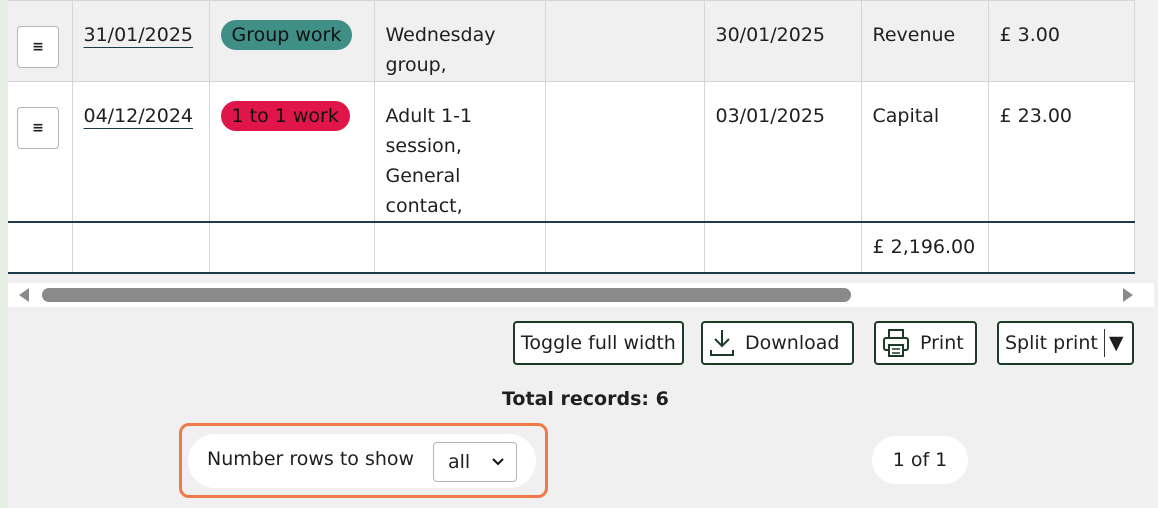 The height and width of the screenshot is (508, 1158). What do you see at coordinates (1104, 343) in the screenshot?
I see `split-divider` at bounding box center [1104, 343].